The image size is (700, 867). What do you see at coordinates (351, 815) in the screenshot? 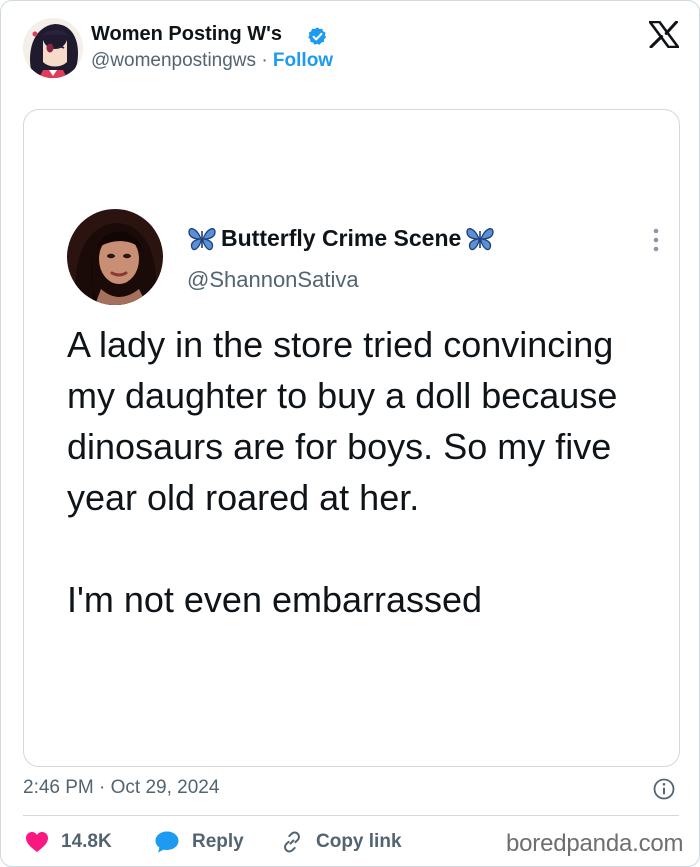
I see `divider` at bounding box center [351, 815].